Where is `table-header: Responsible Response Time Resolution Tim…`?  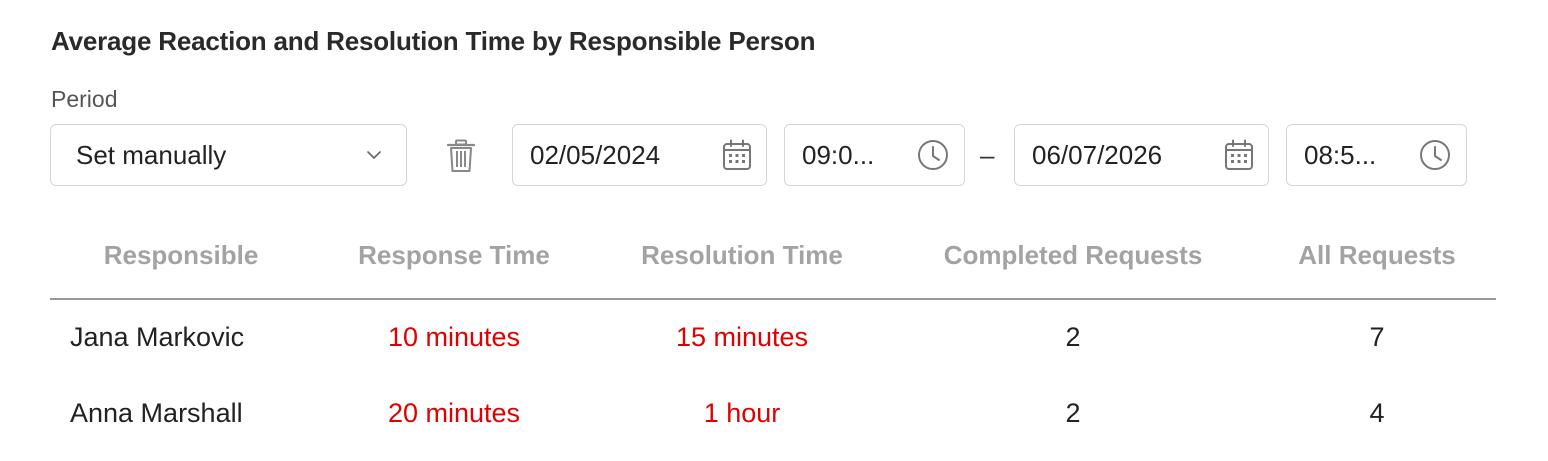
table-header: Responsible Response Time Resolution Tim… is located at coordinates (773, 265).